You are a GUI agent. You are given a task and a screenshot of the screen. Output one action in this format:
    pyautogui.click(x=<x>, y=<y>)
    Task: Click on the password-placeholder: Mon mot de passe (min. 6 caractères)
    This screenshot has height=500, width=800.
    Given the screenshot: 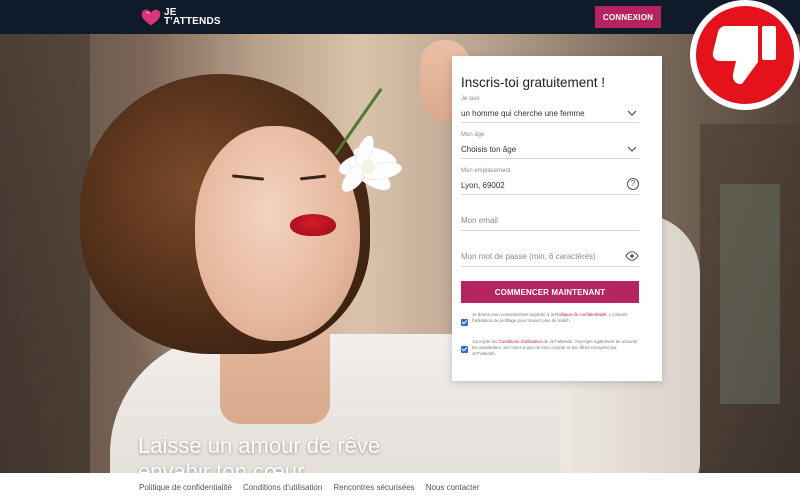 What is the action you would take?
    pyautogui.click(x=528, y=256)
    